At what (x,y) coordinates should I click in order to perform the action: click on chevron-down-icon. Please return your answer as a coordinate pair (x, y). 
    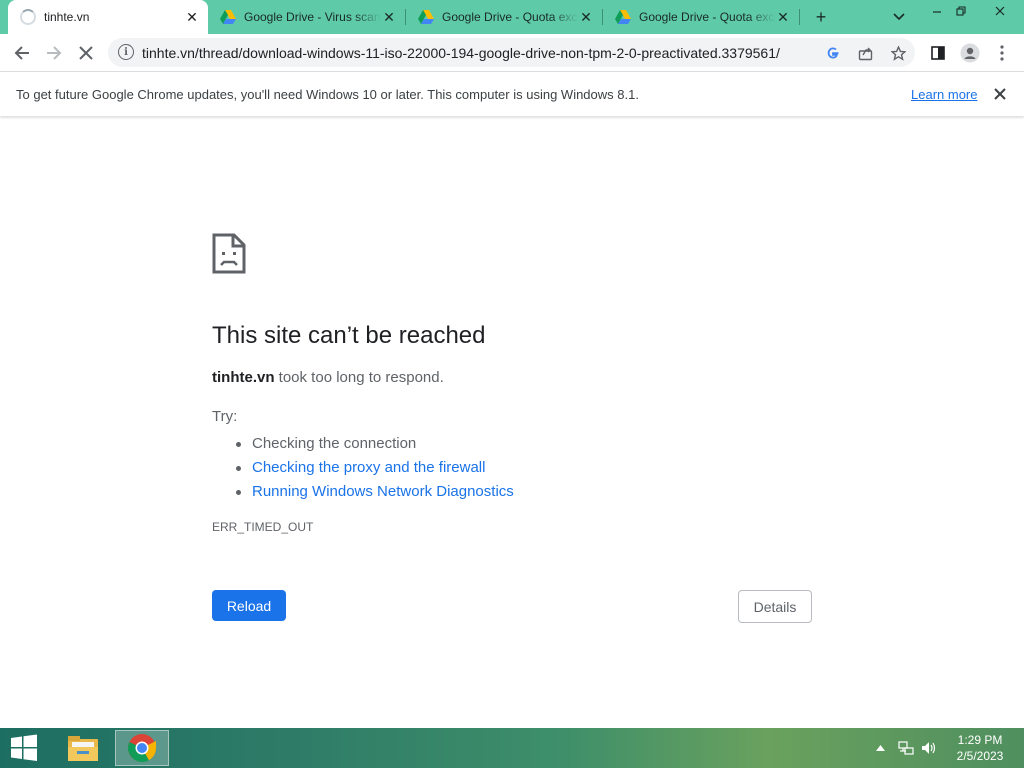
    Looking at the image, I should click on (899, 17).